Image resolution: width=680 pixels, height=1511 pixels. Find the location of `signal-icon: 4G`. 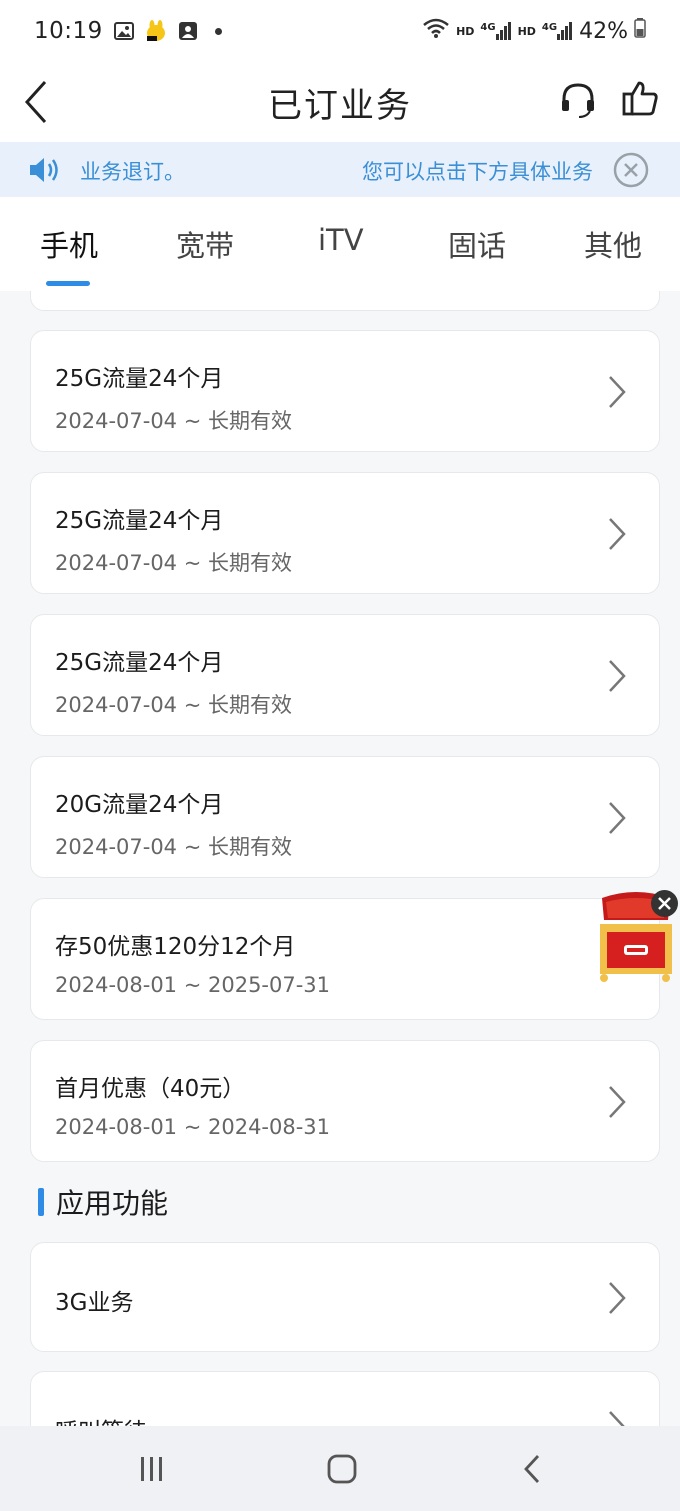

signal-icon: 4G is located at coordinates (495, 31).